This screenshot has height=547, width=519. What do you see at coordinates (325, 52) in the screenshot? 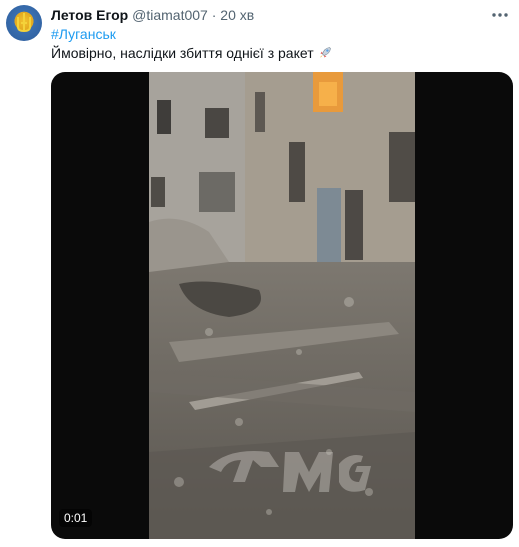
I see `rocket-icon` at bounding box center [325, 52].